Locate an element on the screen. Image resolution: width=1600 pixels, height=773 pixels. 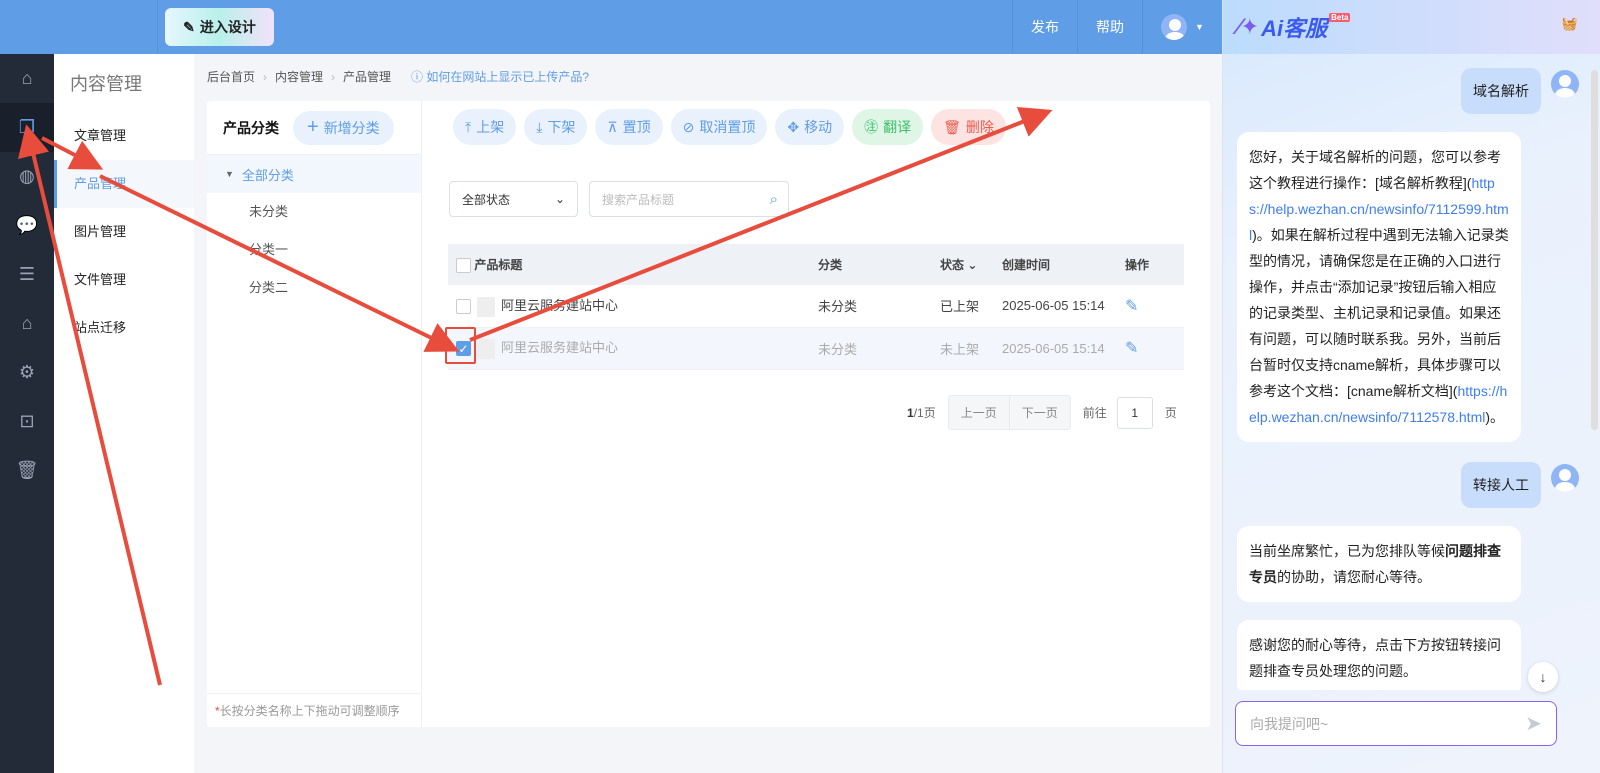
clear-chat-icon: 🧺 is located at coordinates (1570, 24).